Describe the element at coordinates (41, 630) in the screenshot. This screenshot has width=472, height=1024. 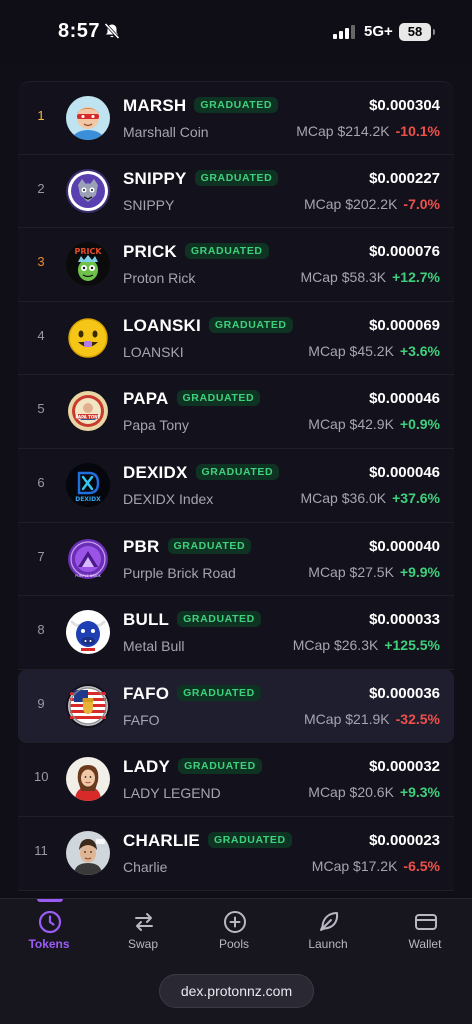
I see `token-rank: 8` at that location.